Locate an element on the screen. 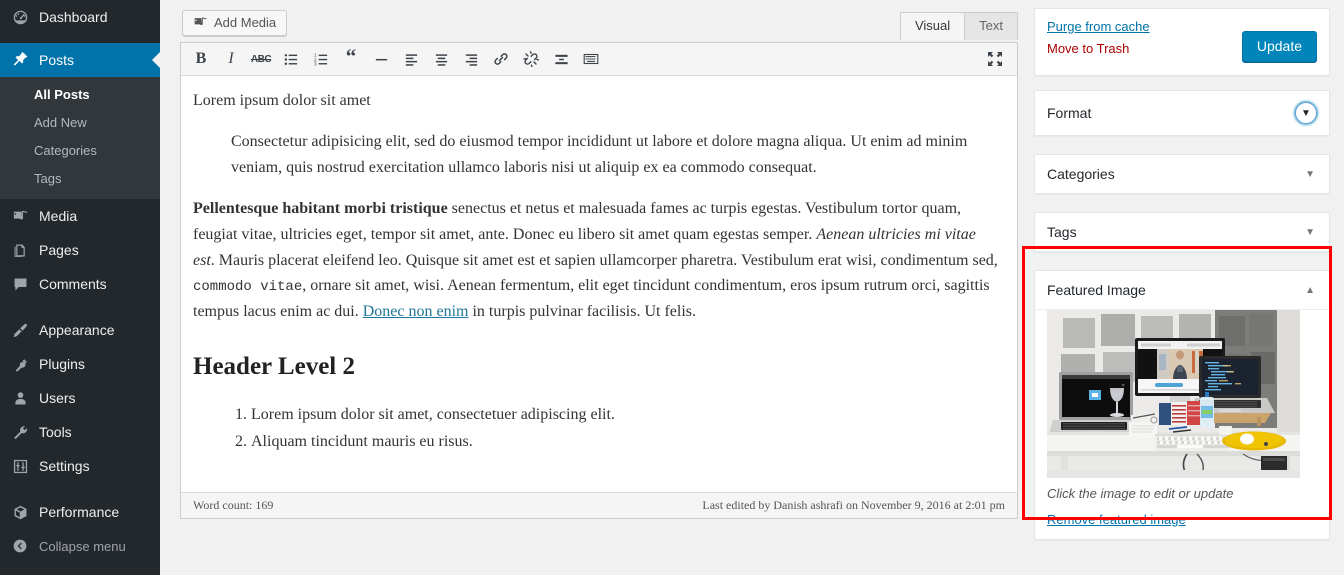 Image resolution: width=1344 pixels, height=575 pixels. categories-metabox: Categories ▼ is located at coordinates (1182, 174).